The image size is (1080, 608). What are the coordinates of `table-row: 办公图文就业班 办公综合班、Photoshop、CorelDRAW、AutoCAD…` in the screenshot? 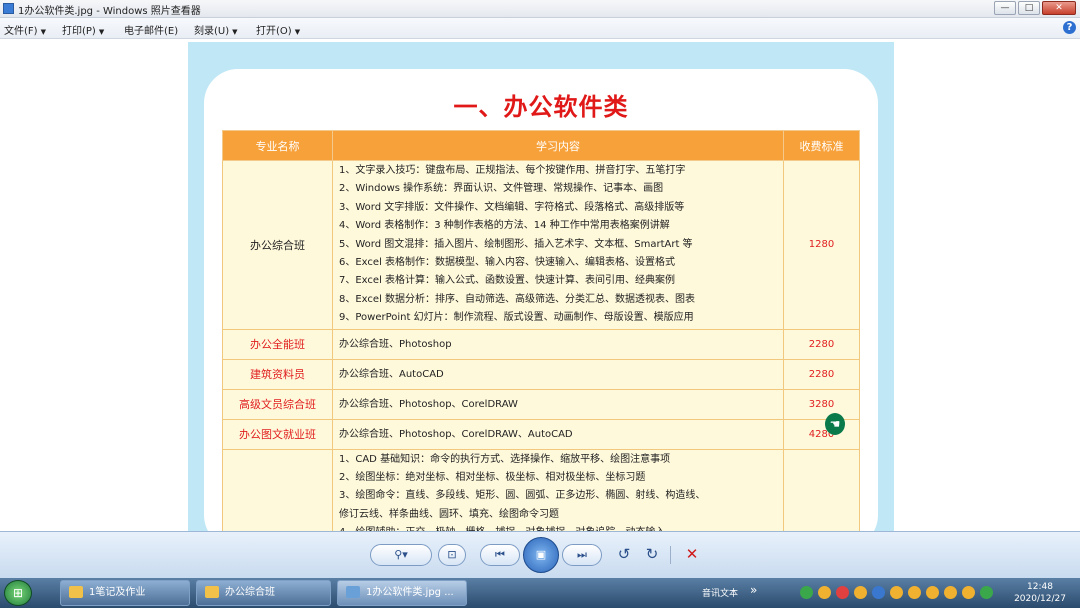 It's located at (541, 434).